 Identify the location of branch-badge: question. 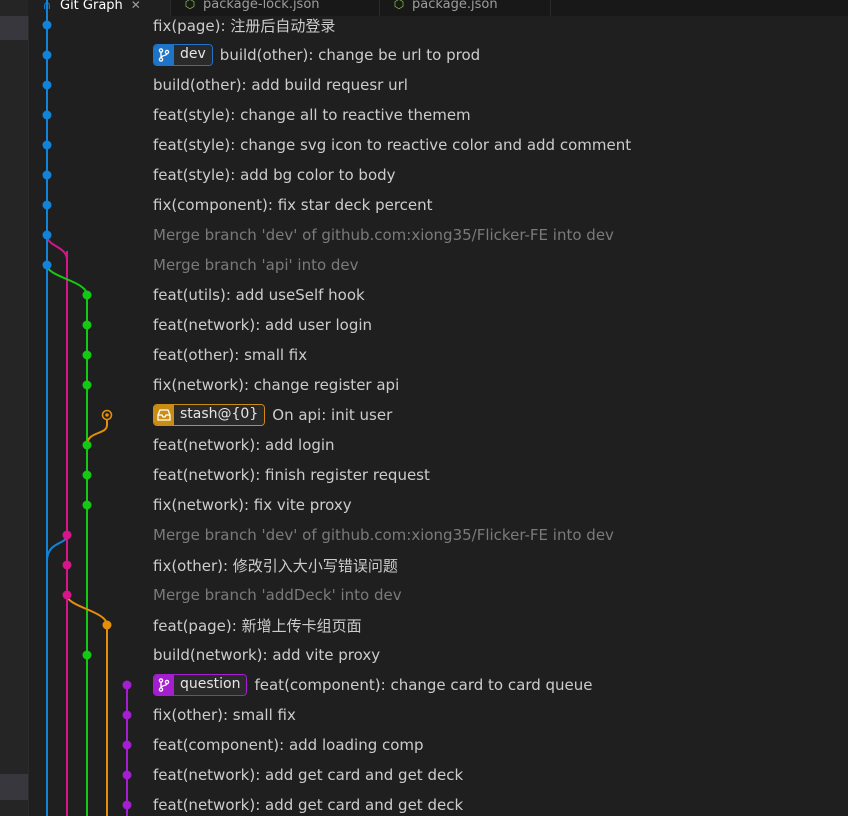
(200, 685).